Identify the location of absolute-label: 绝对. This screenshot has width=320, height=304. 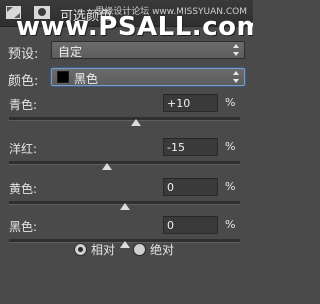
(162, 249).